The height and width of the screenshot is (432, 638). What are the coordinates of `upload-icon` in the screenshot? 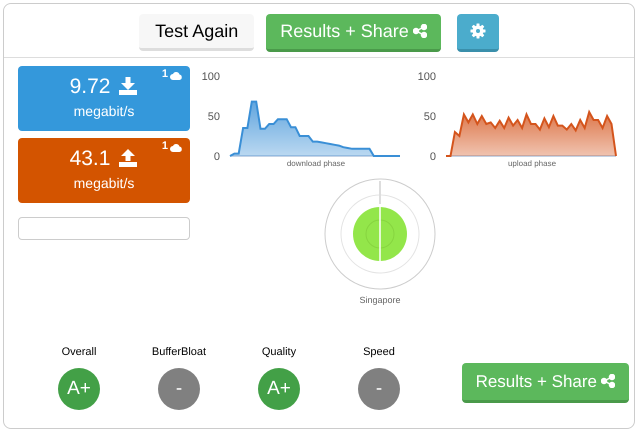 It's located at (128, 158).